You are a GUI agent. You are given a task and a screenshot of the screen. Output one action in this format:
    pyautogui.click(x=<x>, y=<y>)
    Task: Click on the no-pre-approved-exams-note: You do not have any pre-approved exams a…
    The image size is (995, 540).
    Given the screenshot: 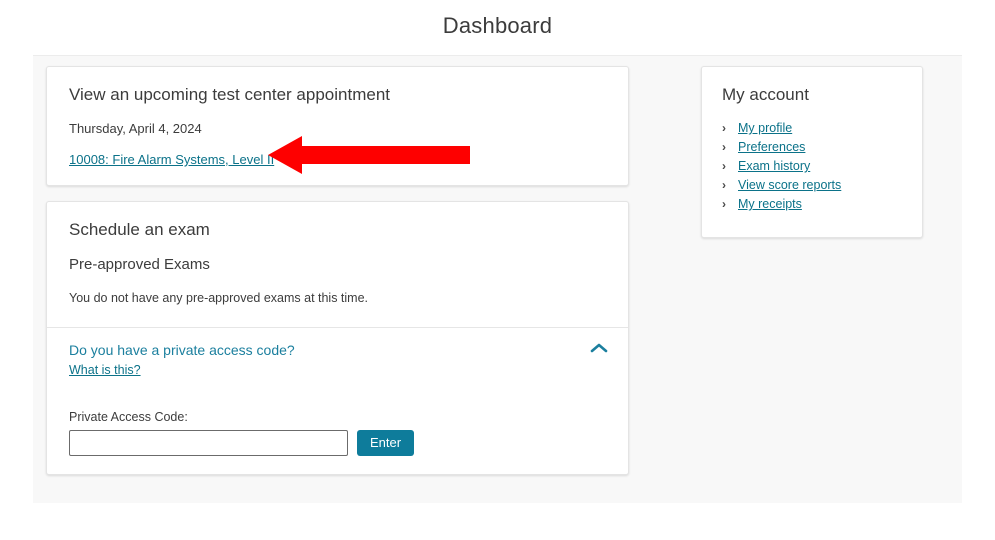 What is the action you would take?
    pyautogui.click(x=219, y=298)
    